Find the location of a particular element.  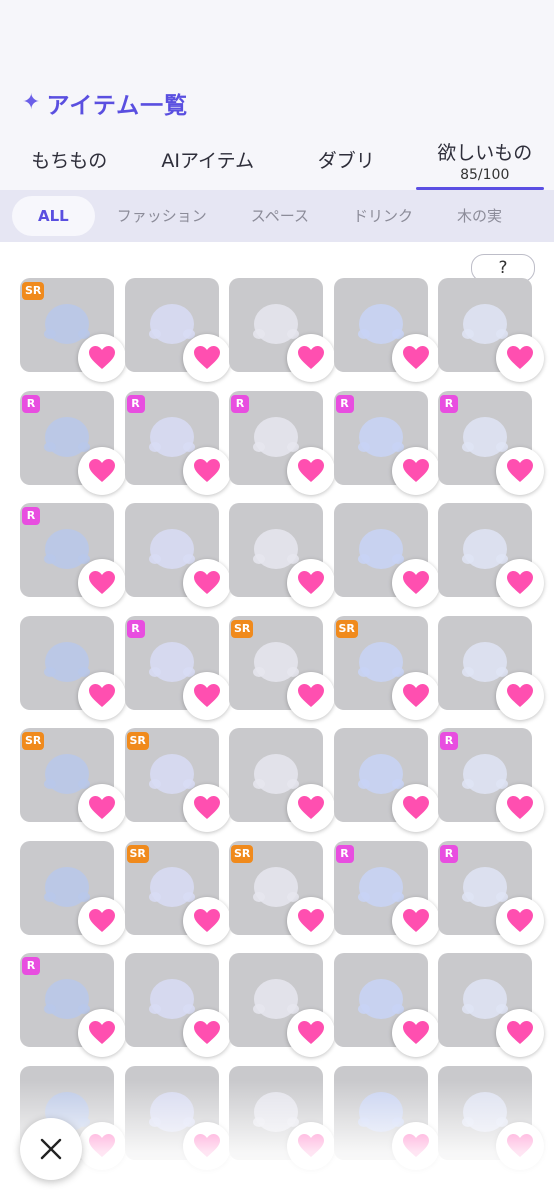

tab-label: もちもの is located at coordinates (69, 161).